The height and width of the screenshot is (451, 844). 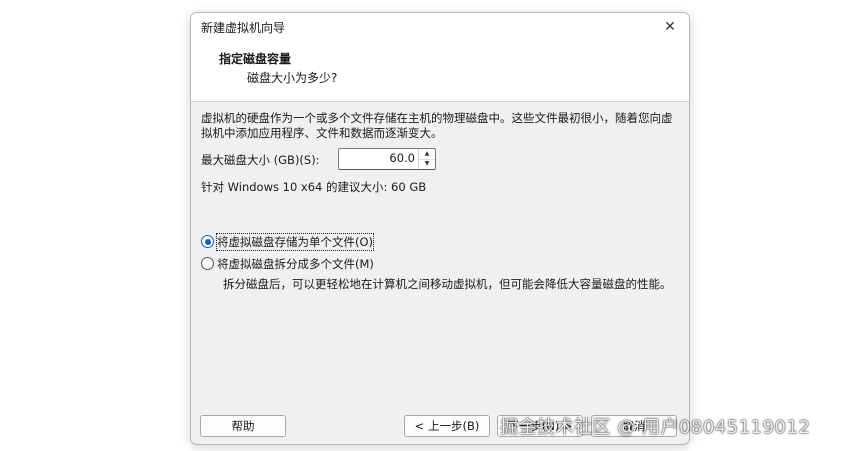 What do you see at coordinates (243, 28) in the screenshot?
I see `window-title: 新建虚拟机向导` at bounding box center [243, 28].